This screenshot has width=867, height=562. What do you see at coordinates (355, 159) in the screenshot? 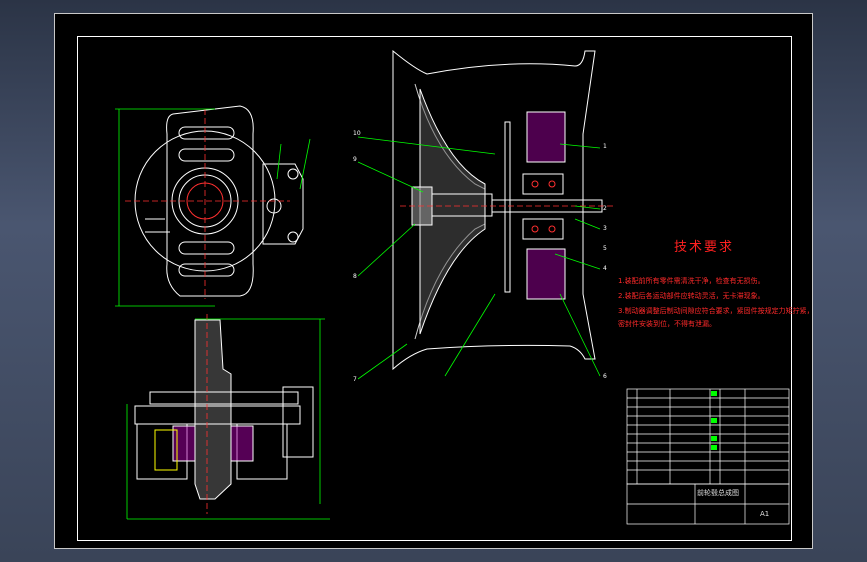
I see `balloon-9: 9` at bounding box center [355, 159].